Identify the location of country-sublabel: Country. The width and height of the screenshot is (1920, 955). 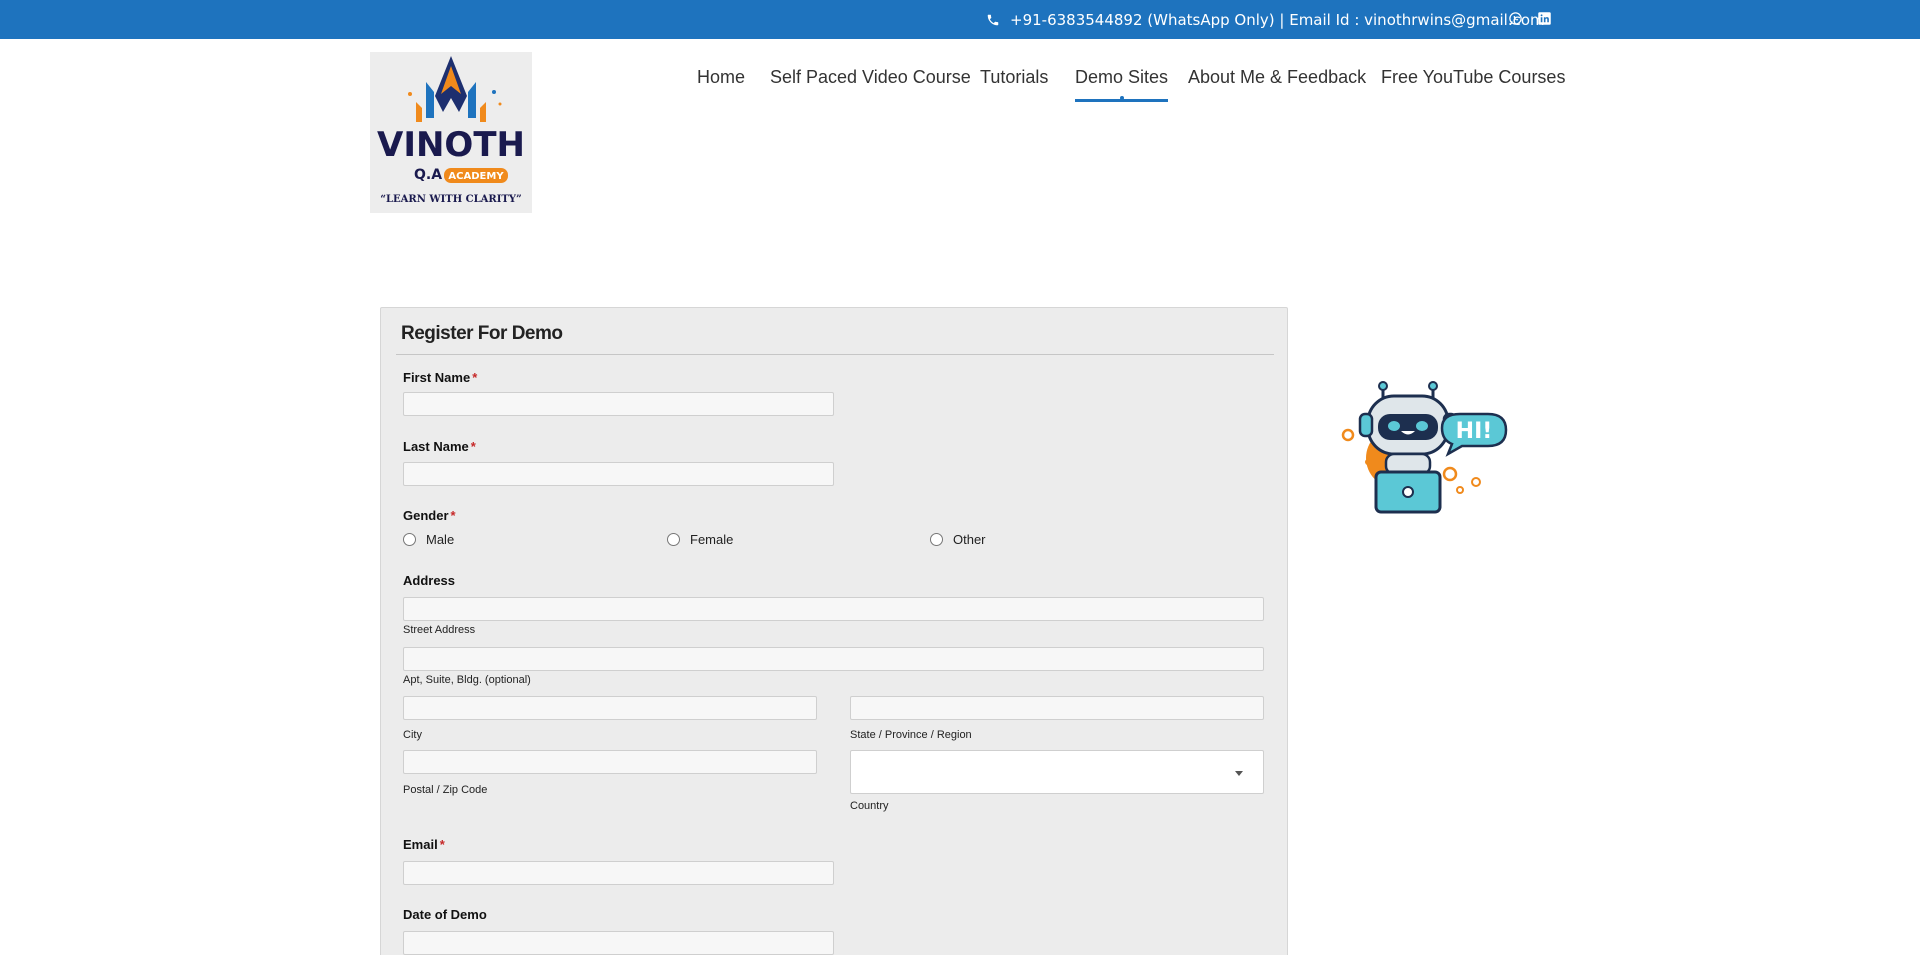
(869, 806).